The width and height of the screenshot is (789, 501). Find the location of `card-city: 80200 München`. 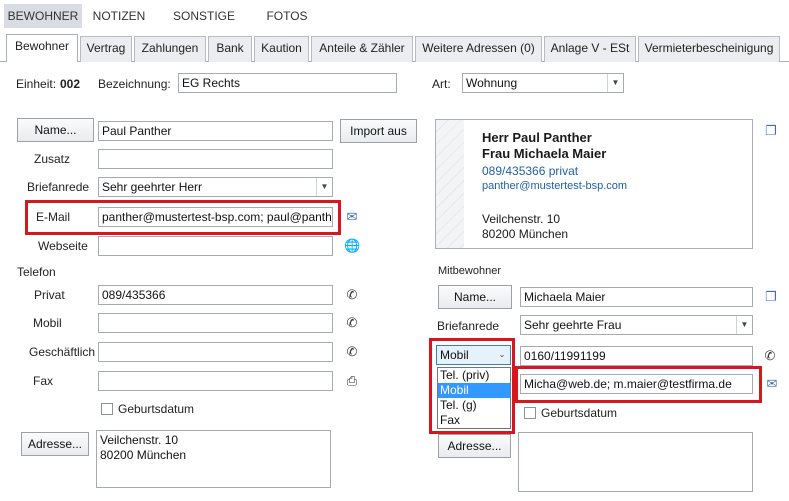

card-city: 80200 München is located at coordinates (525, 234).